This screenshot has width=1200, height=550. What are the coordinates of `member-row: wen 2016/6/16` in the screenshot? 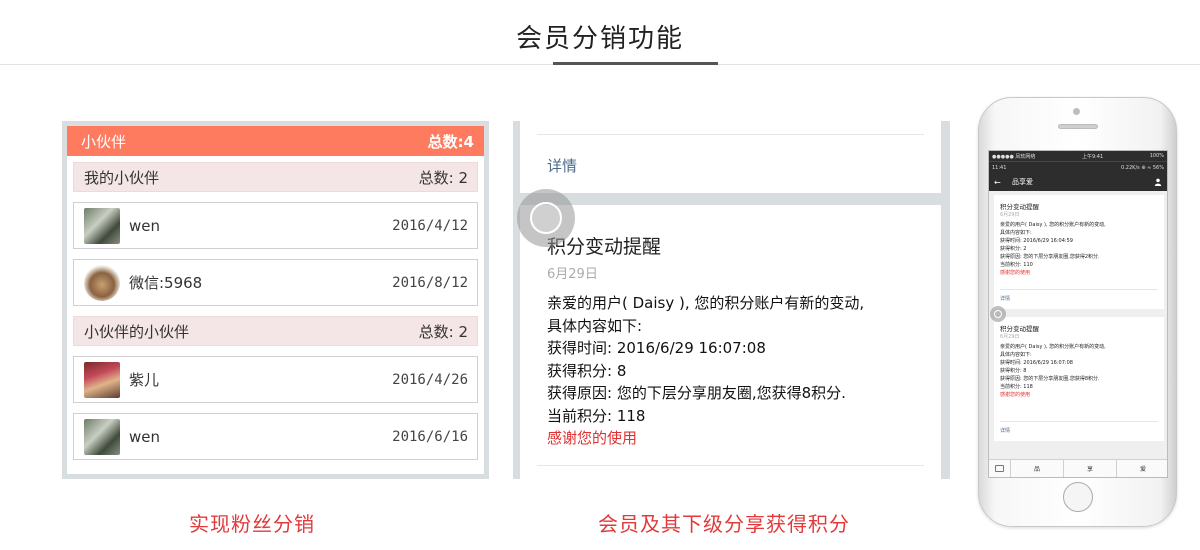 It's located at (275, 436).